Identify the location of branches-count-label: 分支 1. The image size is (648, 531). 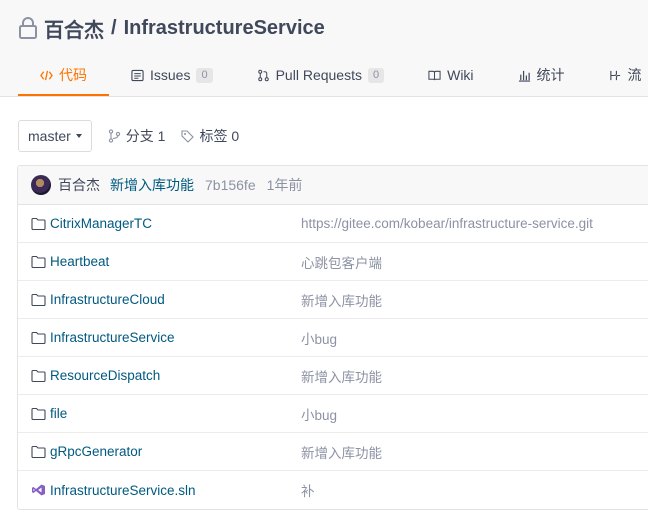
(145, 136).